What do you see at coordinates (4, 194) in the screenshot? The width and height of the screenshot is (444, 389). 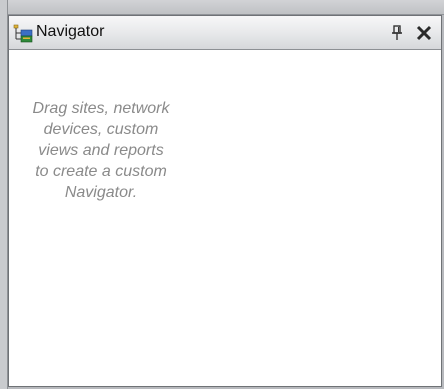 I see `left-splitter` at bounding box center [4, 194].